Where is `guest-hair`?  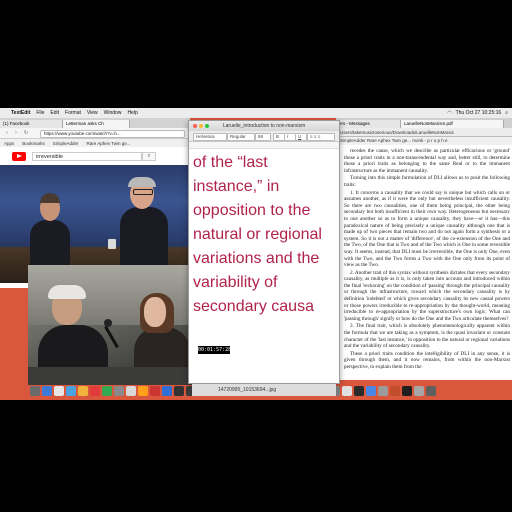
guest-hair is located at coordinates (50, 198).